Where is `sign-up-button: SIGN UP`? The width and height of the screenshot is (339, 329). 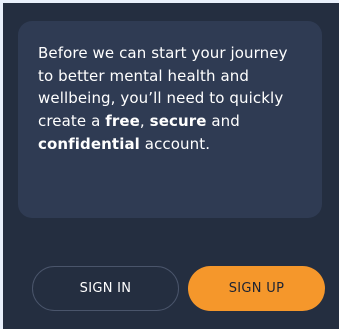
sign-up-button: SIGN UP is located at coordinates (256, 288).